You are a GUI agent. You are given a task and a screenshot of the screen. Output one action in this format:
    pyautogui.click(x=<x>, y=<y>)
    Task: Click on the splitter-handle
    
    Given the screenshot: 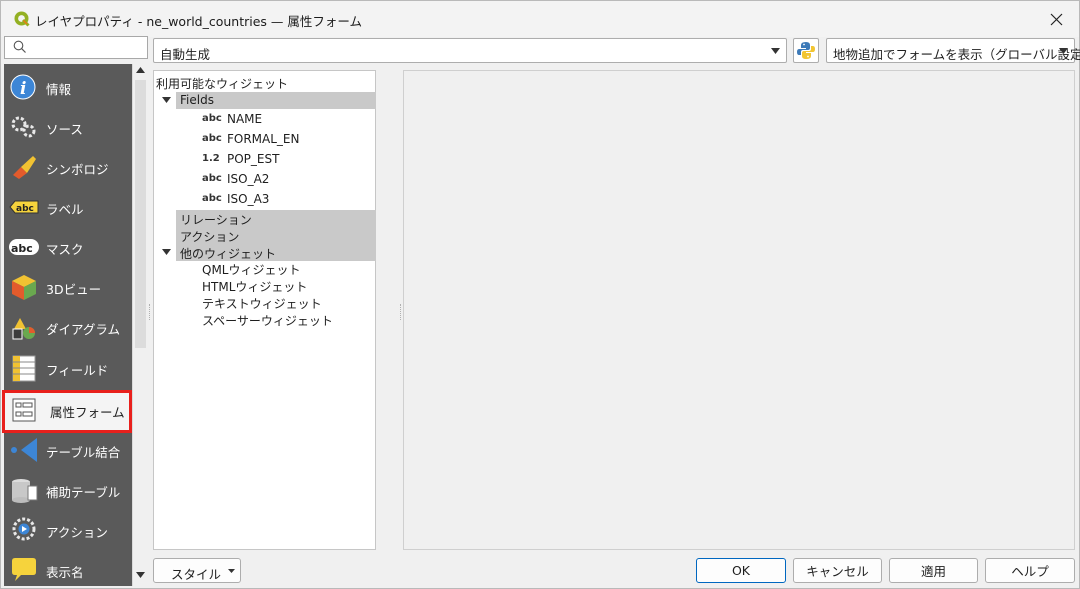 What is the action you would take?
    pyautogui.click(x=150, y=312)
    